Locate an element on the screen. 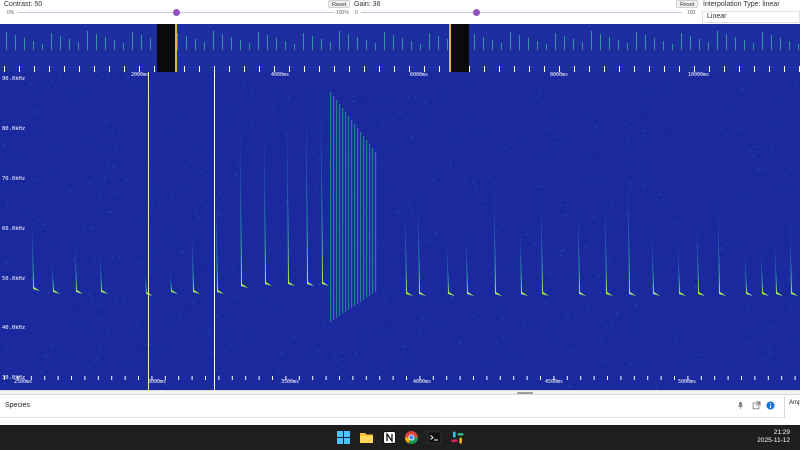  overview-window-left-handle is located at coordinates (176, 48).